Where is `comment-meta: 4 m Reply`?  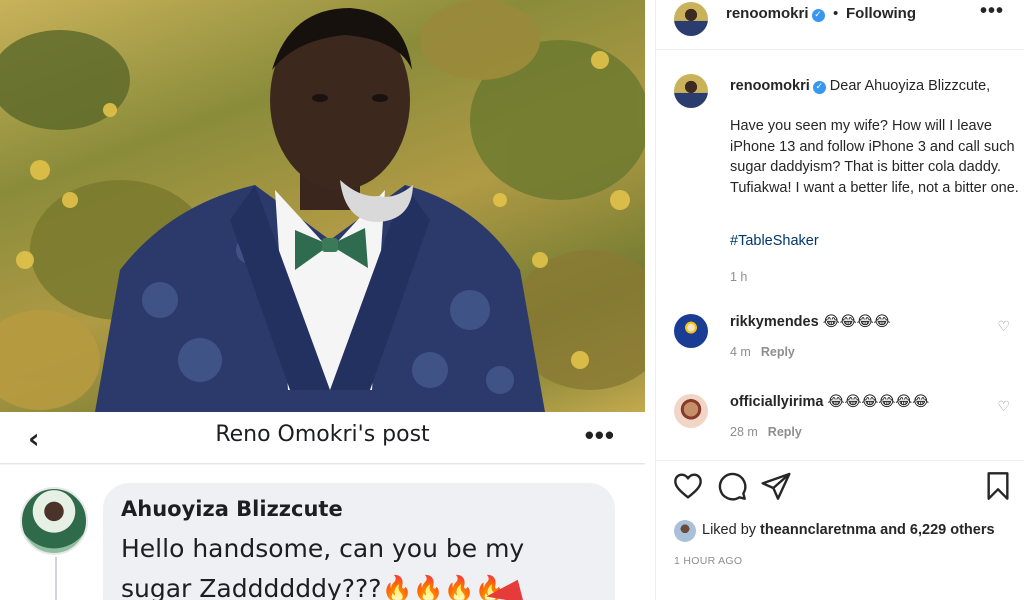
comment-meta: 4 m Reply is located at coordinates (762, 352).